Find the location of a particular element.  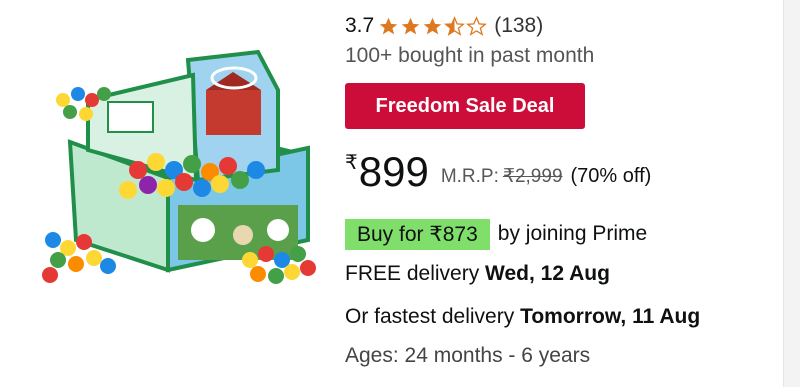

star-rating is located at coordinates (433, 26).